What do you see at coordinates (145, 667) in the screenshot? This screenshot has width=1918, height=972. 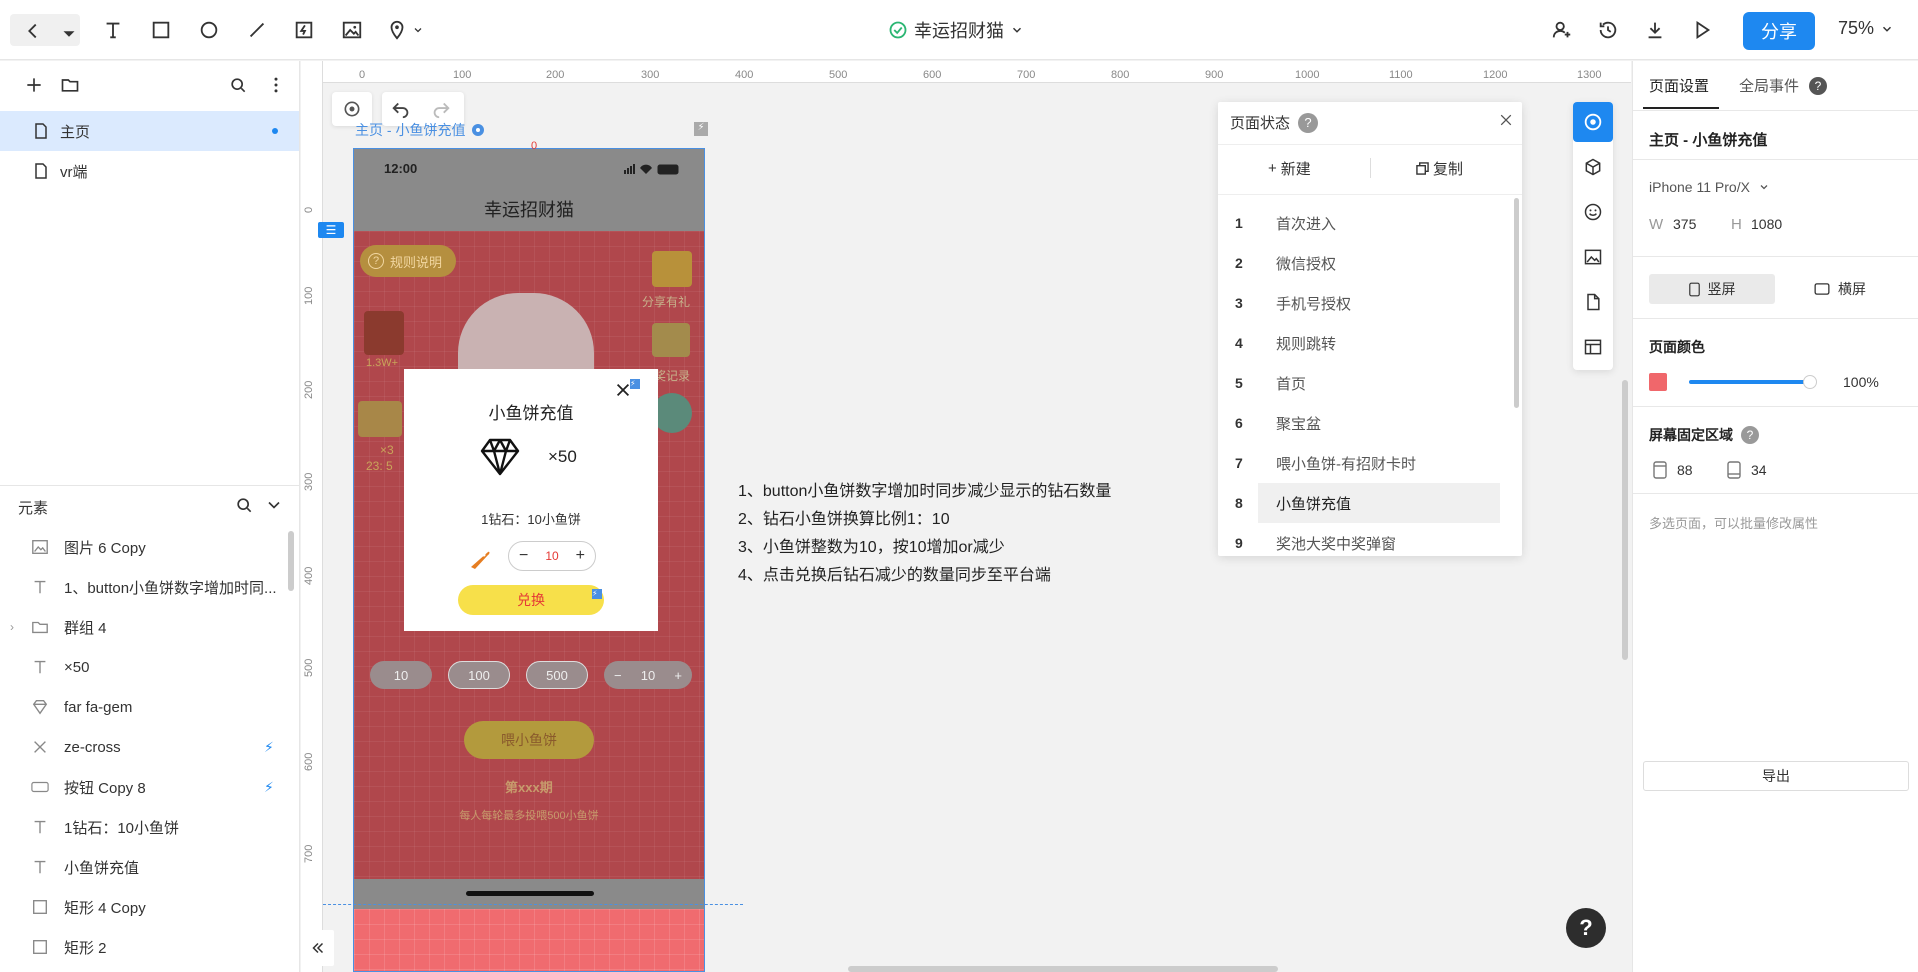 I see `layer-item: ×50` at bounding box center [145, 667].